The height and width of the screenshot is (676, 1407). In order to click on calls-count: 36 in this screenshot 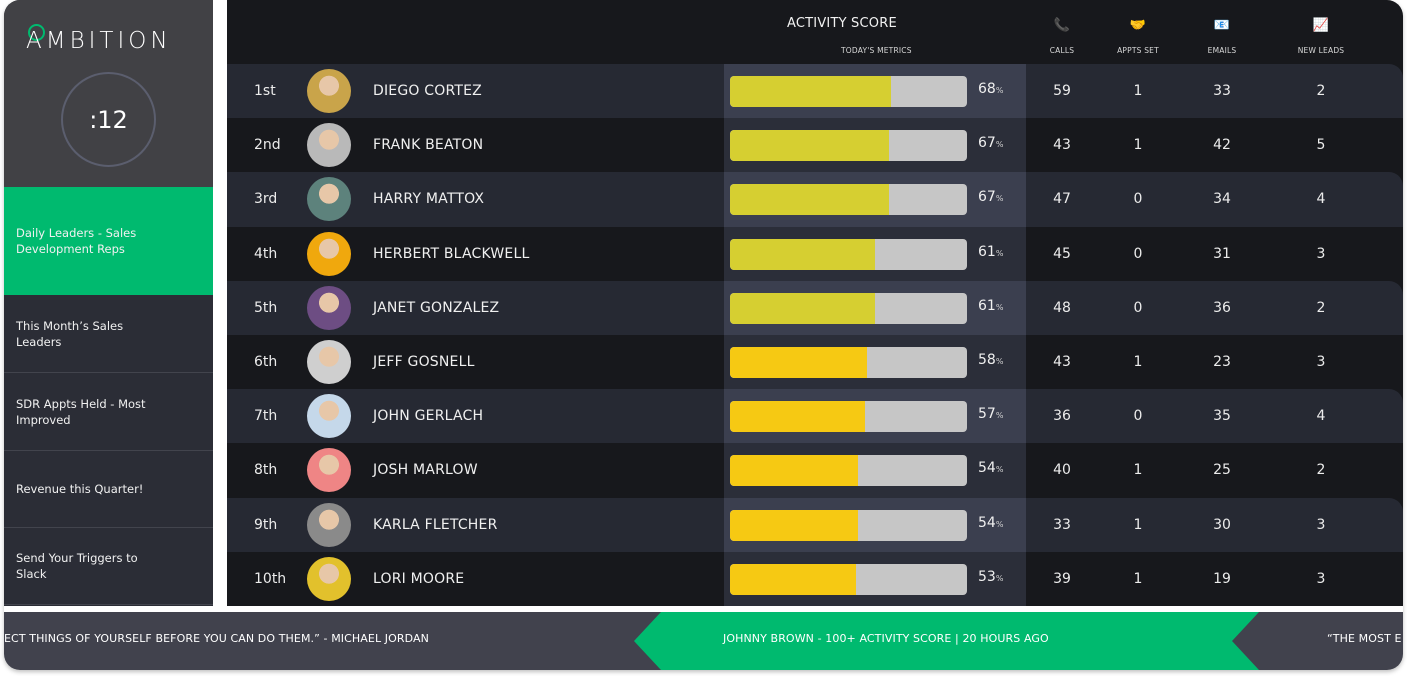, I will do `click(1062, 416)`.